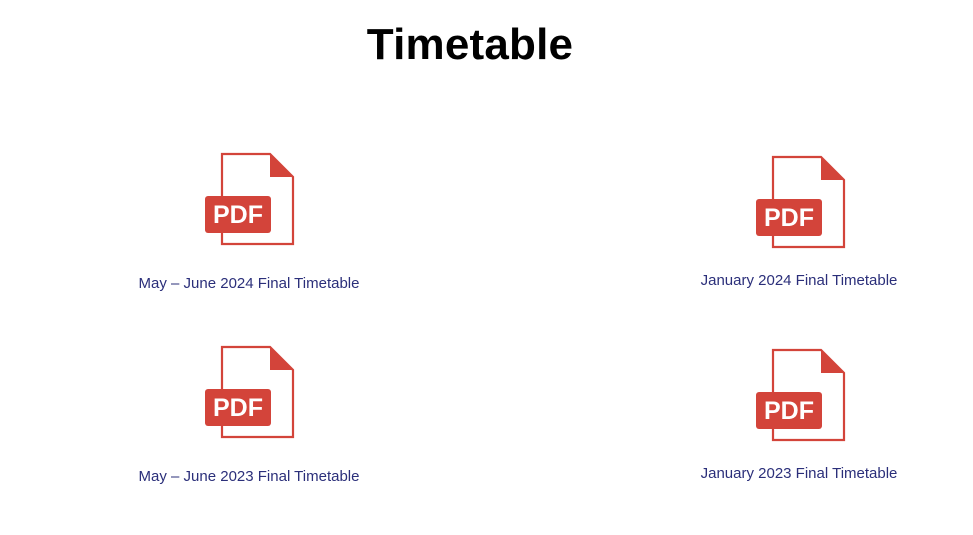  I want to click on file-link-january-2023: PDF January 2023 Final Timetable, so click(799, 428).